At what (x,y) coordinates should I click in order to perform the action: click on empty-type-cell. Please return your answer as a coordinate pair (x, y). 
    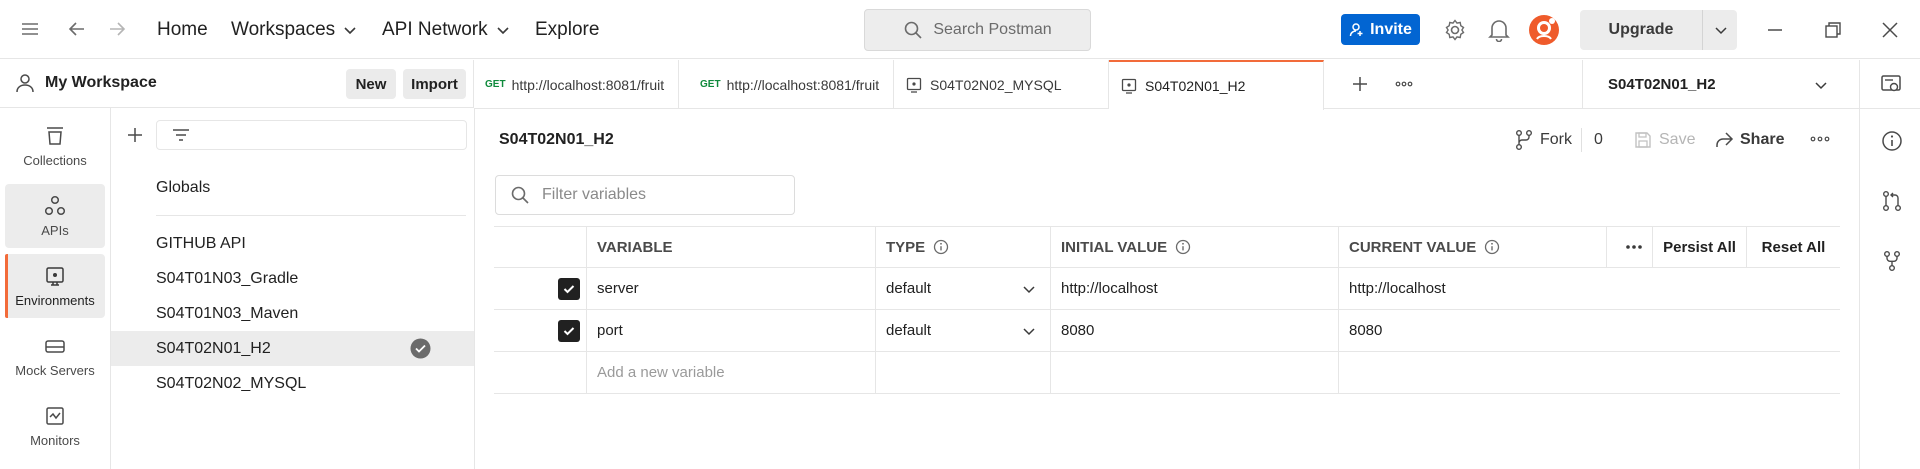
    Looking at the image, I should click on (962, 372).